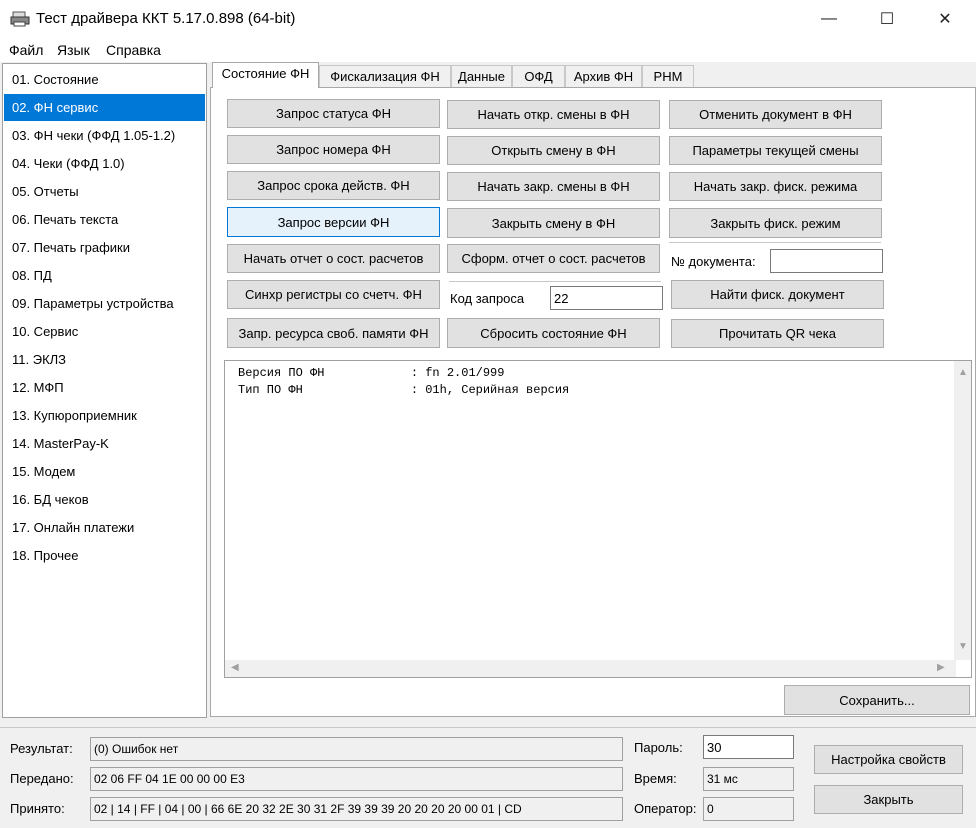 The image size is (976, 828). What do you see at coordinates (658, 747) in the screenshot?
I see `password-label: Пароль:` at bounding box center [658, 747].